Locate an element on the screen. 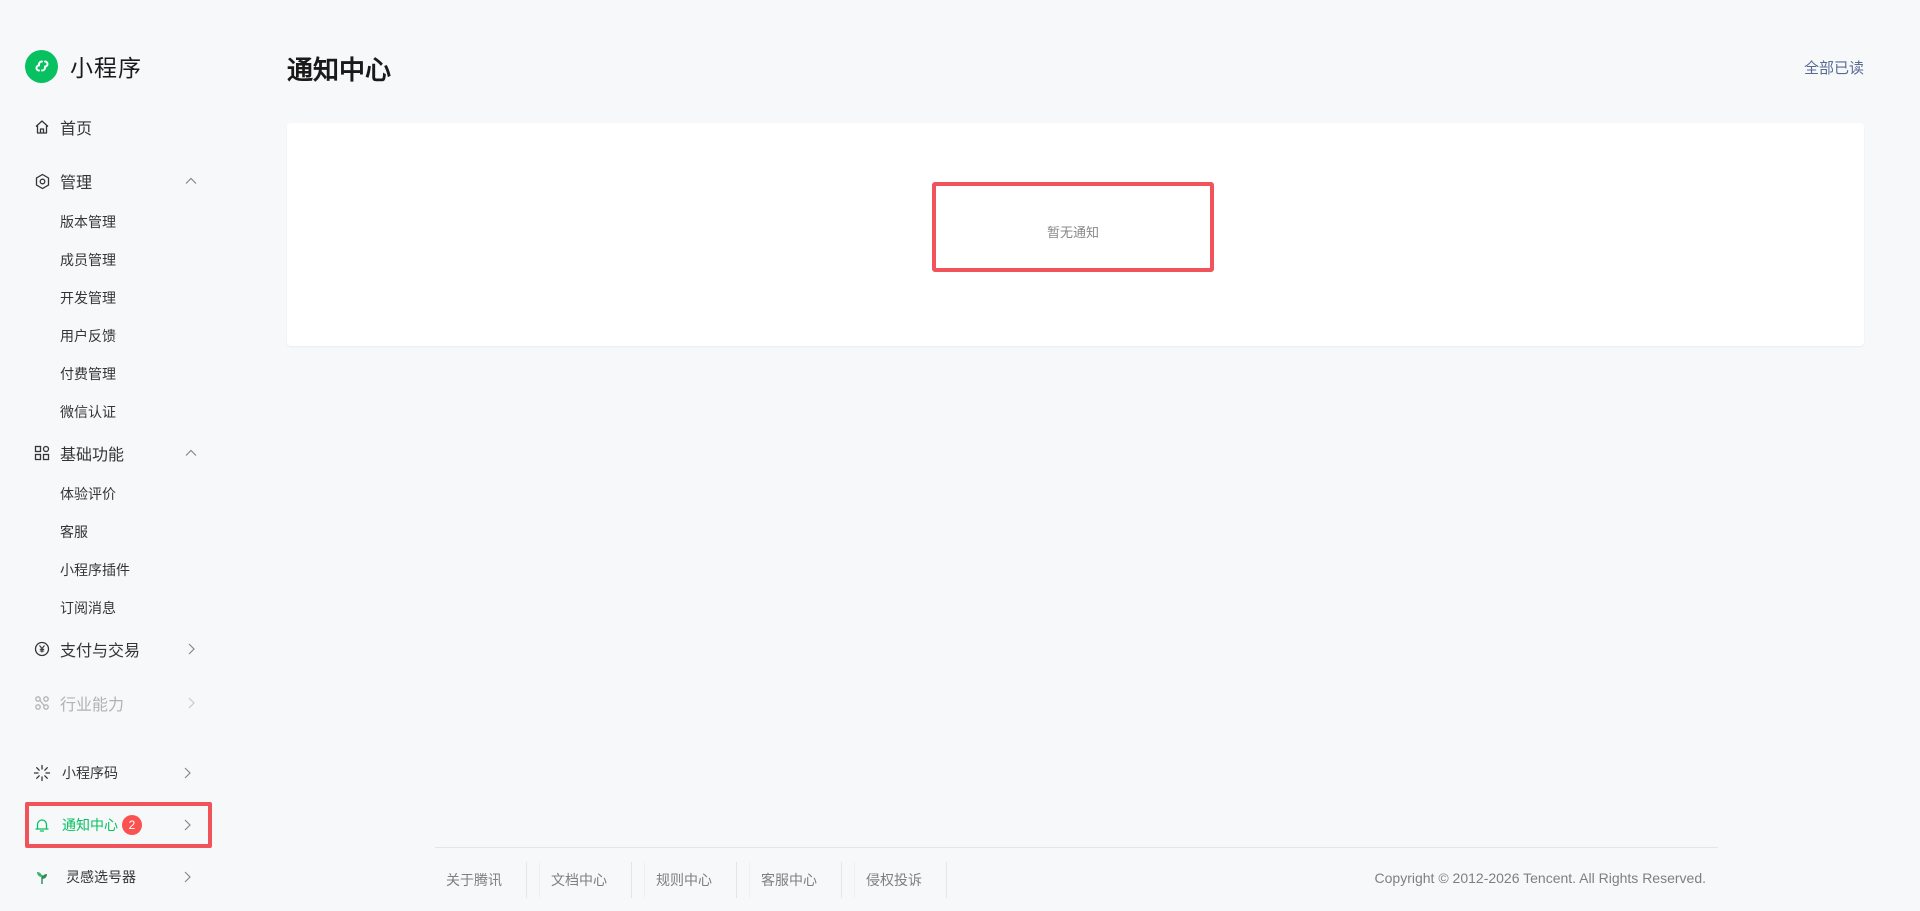 The image size is (1920, 911). empty-state: 暂无通知 is located at coordinates (1073, 227).